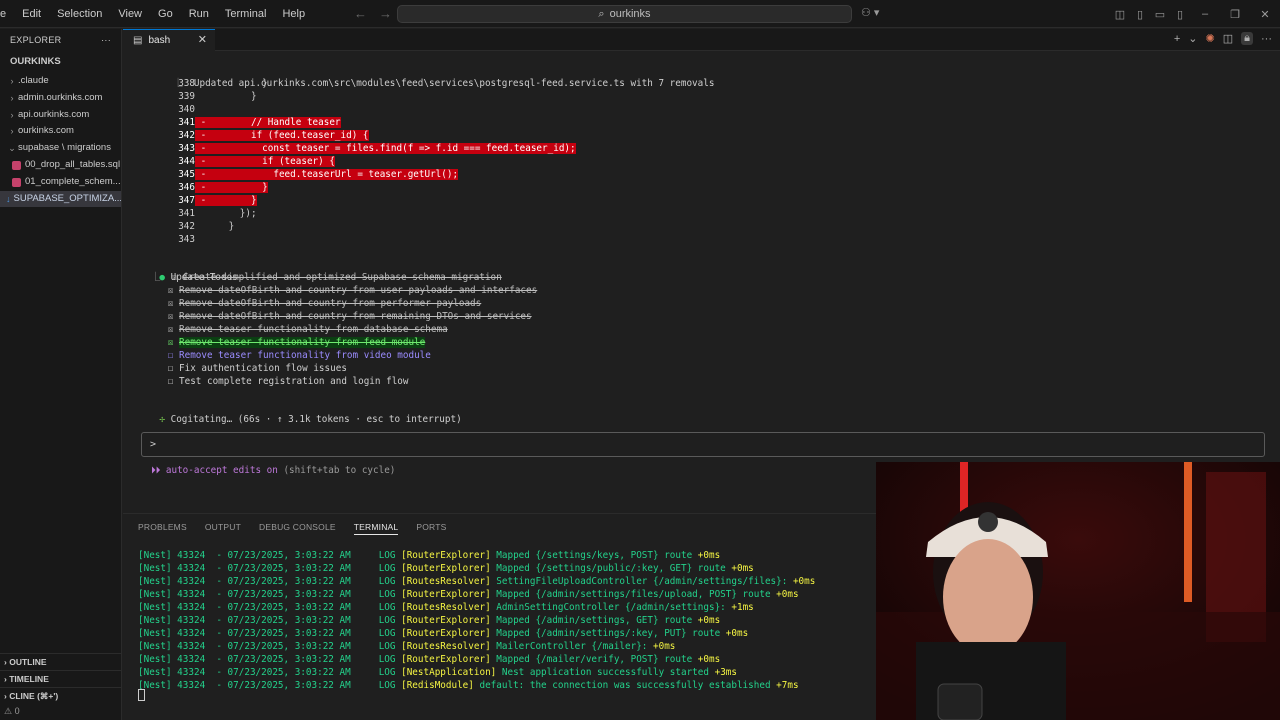 Image resolution: width=1280 pixels, height=720 pixels. What do you see at coordinates (162, 528) in the screenshot?
I see `panel-tab: PROBLEMS` at bounding box center [162, 528].